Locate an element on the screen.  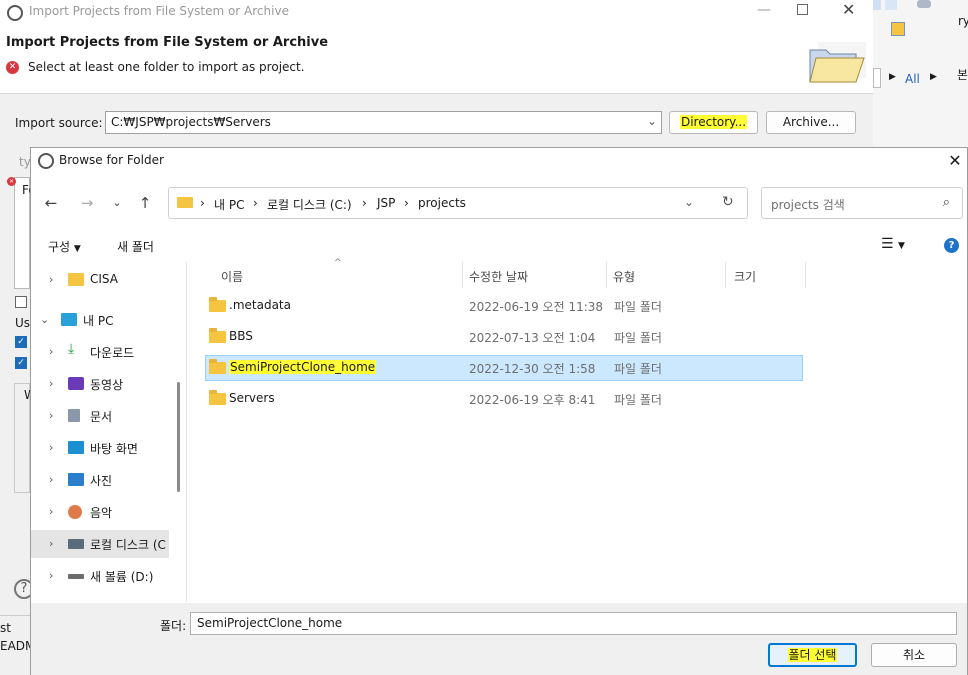
breadcrumb-item: 내 PC is located at coordinates (229, 204).